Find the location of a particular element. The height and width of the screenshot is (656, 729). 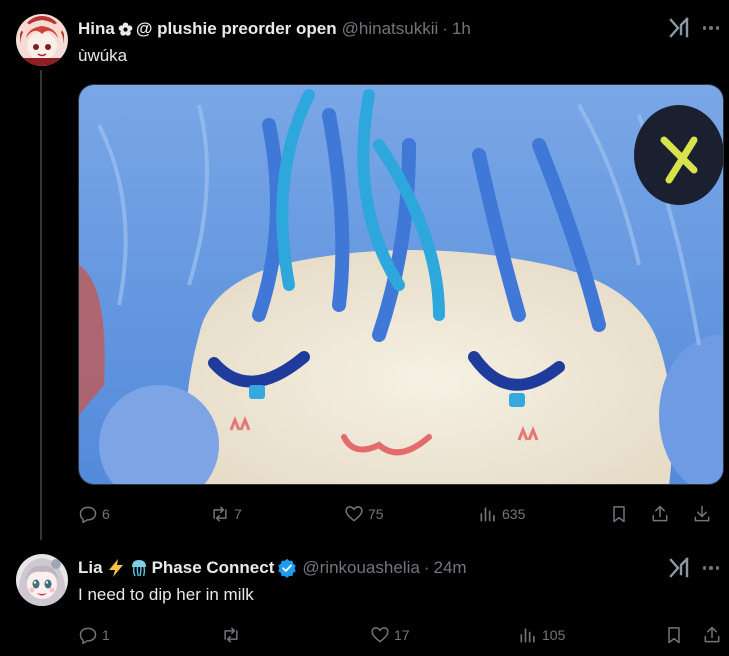

like-count: 75 is located at coordinates (376, 514).